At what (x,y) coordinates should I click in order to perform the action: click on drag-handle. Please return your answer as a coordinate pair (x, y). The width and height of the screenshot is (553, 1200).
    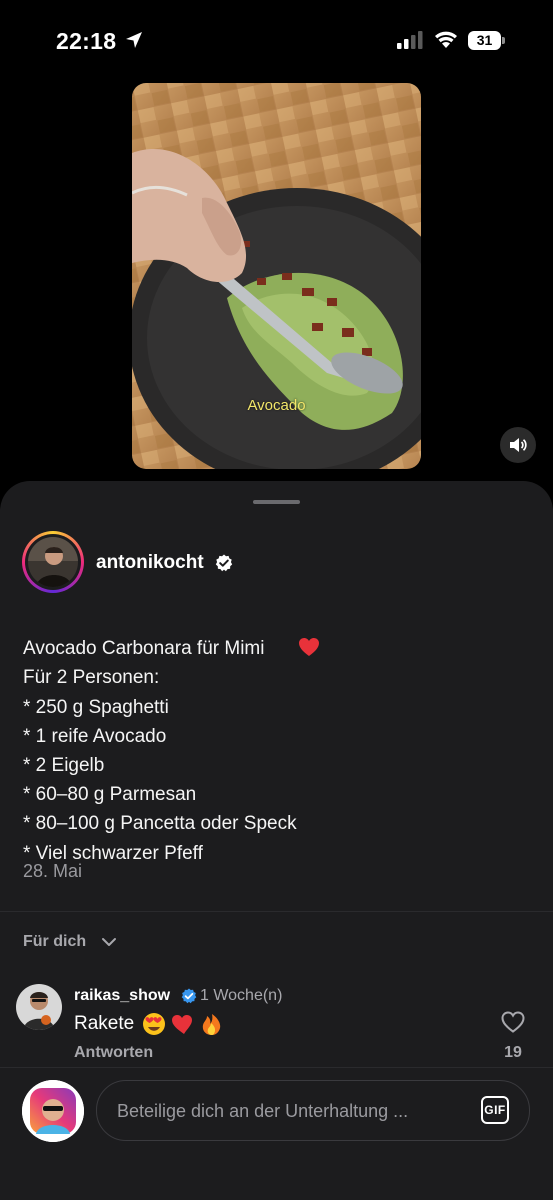
    Looking at the image, I should click on (276, 502).